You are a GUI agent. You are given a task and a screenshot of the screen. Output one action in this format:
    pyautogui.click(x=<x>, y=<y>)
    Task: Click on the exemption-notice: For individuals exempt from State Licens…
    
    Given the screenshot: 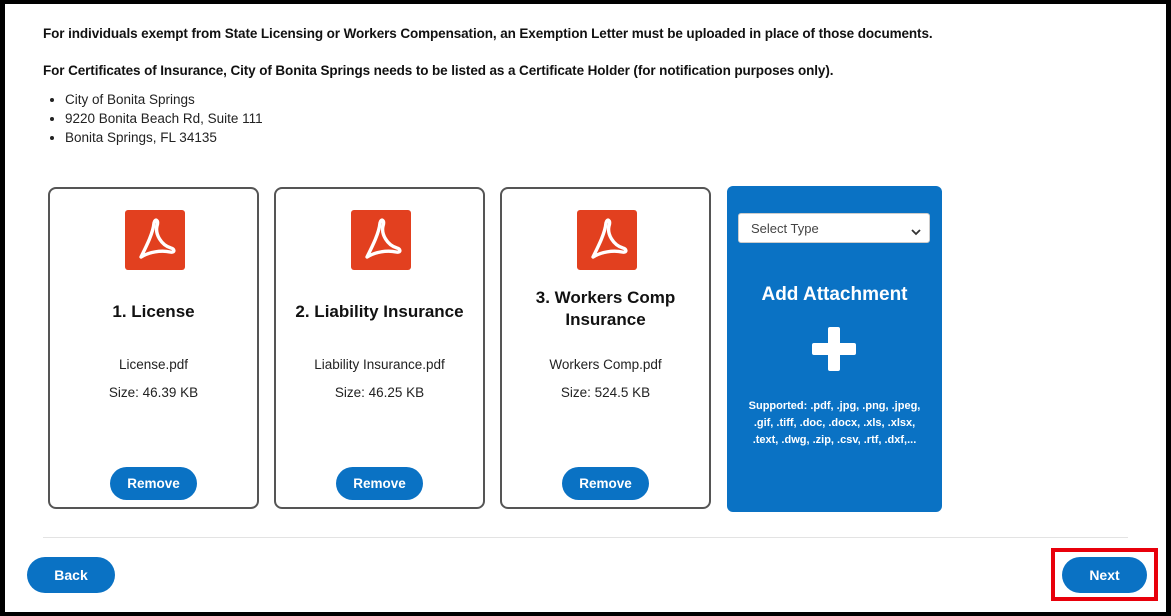 What is the action you would take?
    pyautogui.click(x=488, y=33)
    